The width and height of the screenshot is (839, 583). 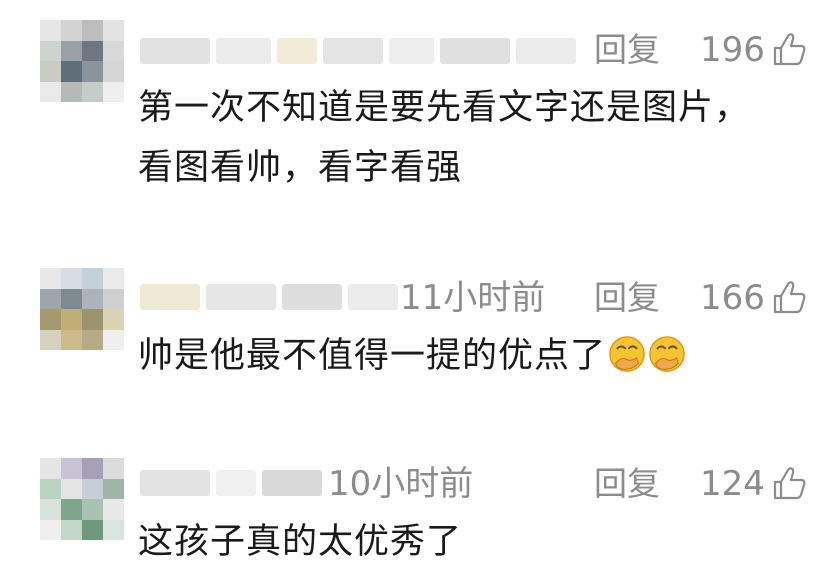 I want to click on like-button: 196, so click(x=754, y=50).